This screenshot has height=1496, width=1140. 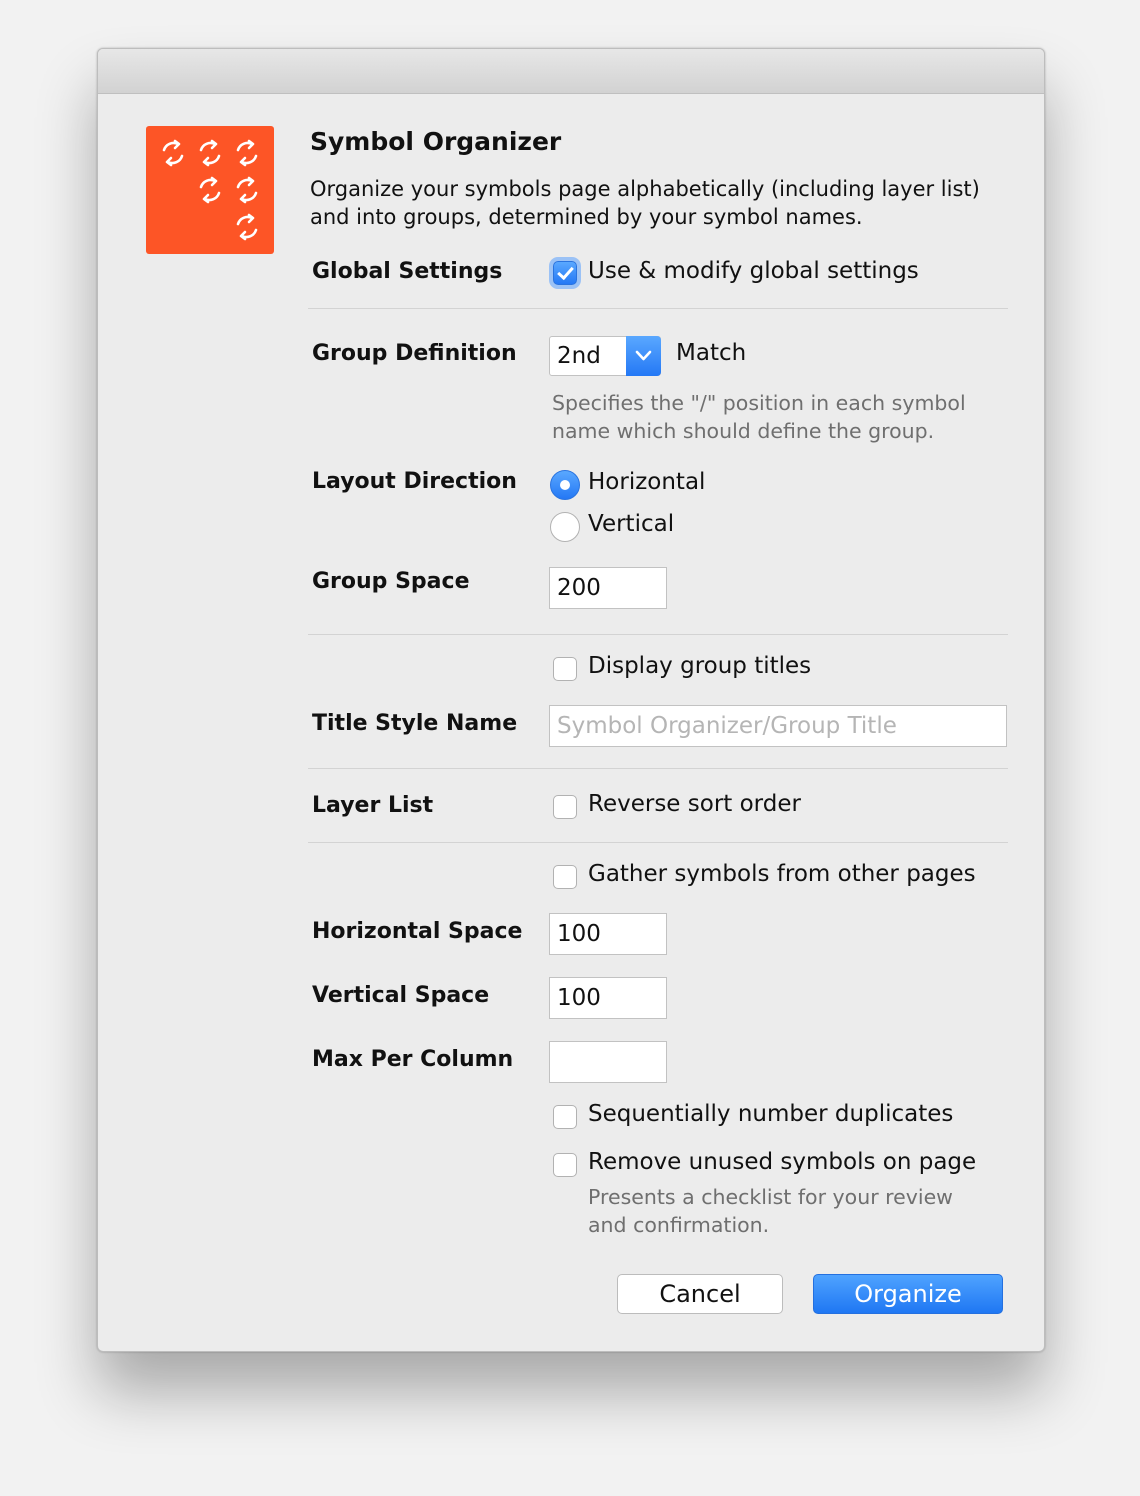 What do you see at coordinates (565, 527) in the screenshot?
I see `radio-vertical` at bounding box center [565, 527].